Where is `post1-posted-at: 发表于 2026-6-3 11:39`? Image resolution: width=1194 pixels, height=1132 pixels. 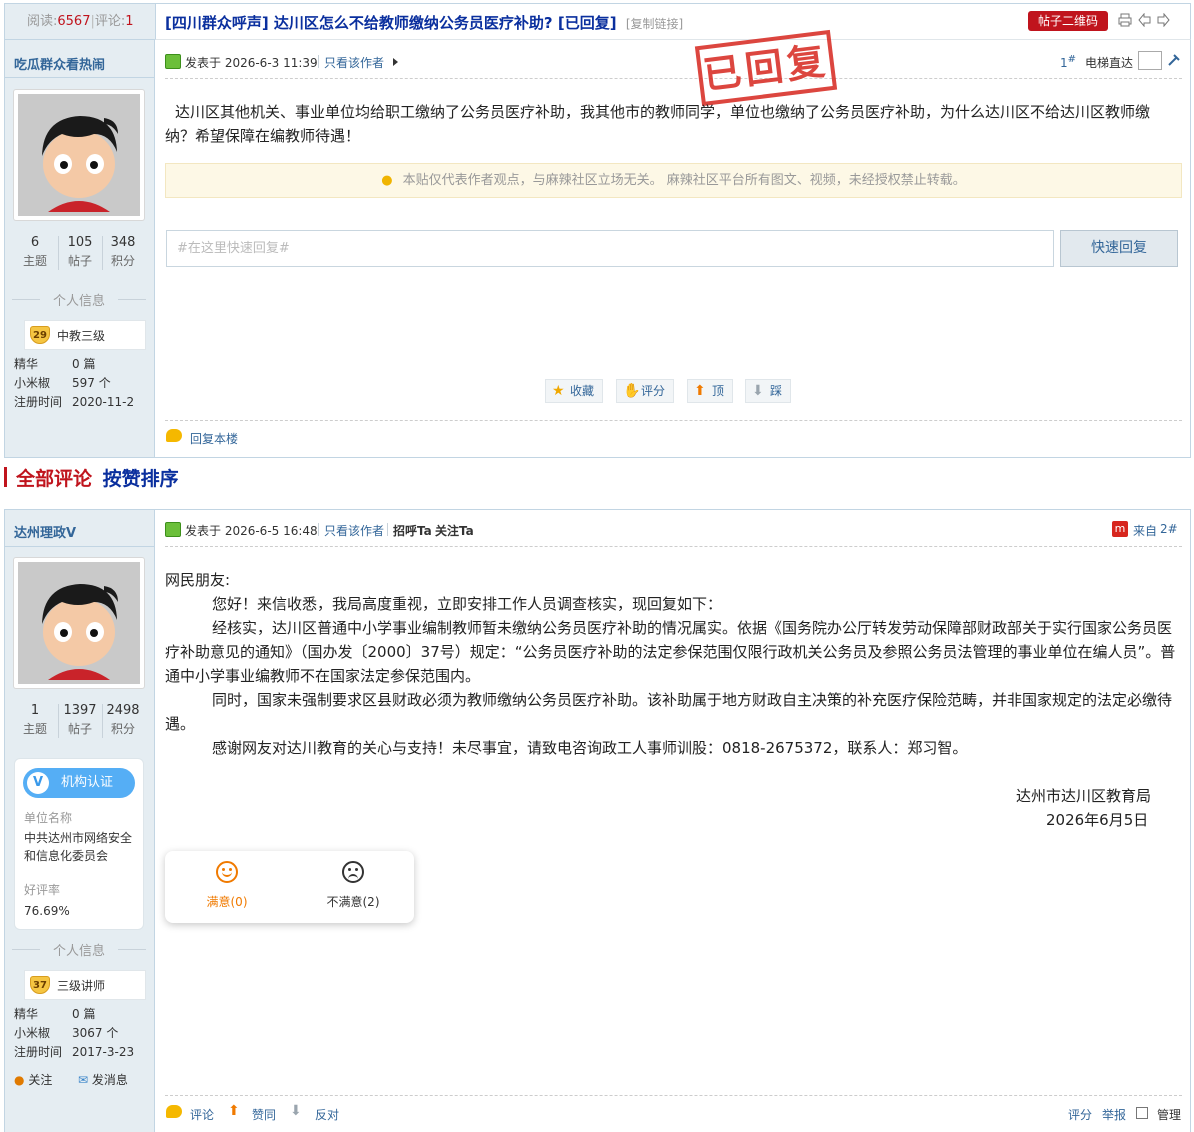 post1-posted-at: 发表于 2026-6-3 11:39 is located at coordinates (251, 63).